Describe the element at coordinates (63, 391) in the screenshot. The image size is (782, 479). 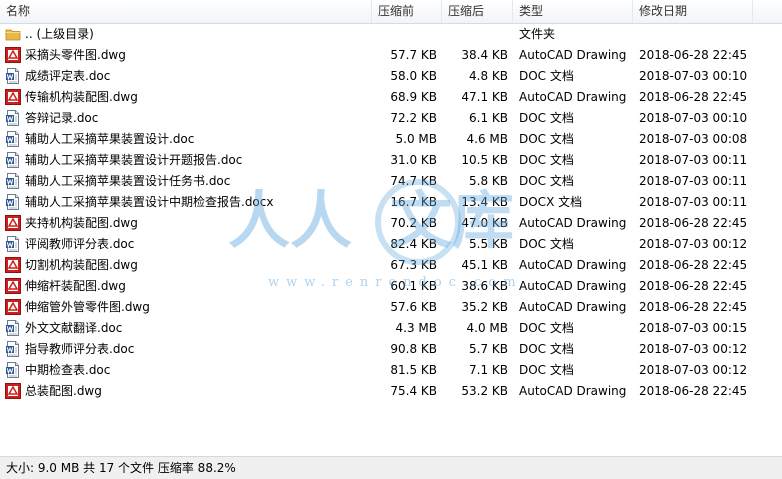
I see `file-name: 总装配图.dwg` at that location.